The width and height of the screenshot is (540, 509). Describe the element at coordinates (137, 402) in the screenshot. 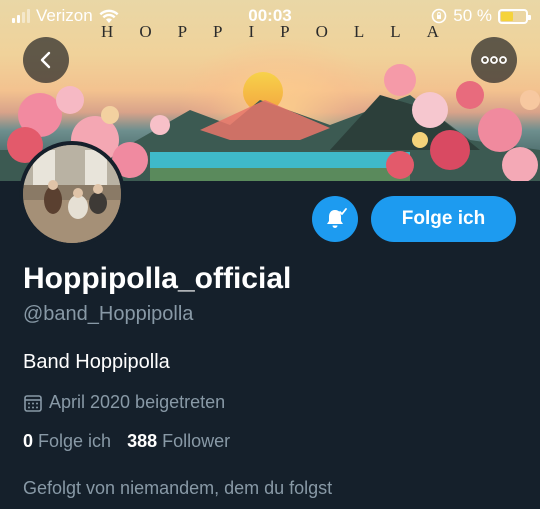

I see `join-date-label: April 2020 beigetreten` at that location.